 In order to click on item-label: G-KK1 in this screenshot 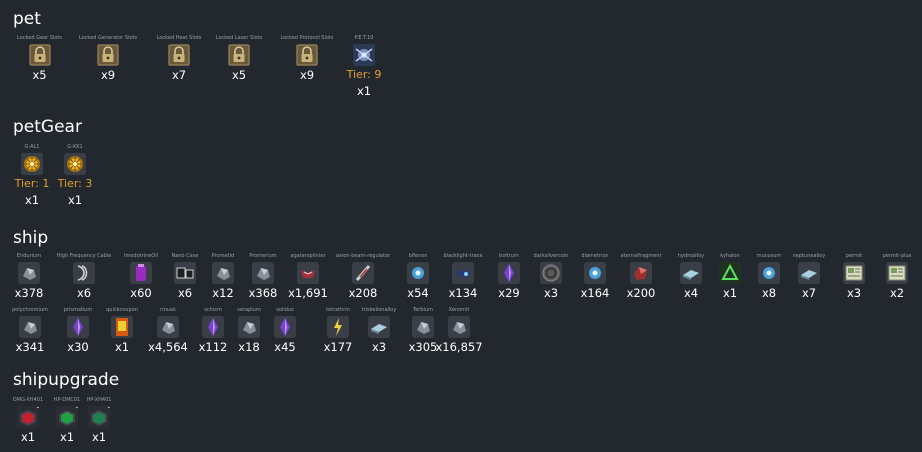, I will do `click(75, 147)`.